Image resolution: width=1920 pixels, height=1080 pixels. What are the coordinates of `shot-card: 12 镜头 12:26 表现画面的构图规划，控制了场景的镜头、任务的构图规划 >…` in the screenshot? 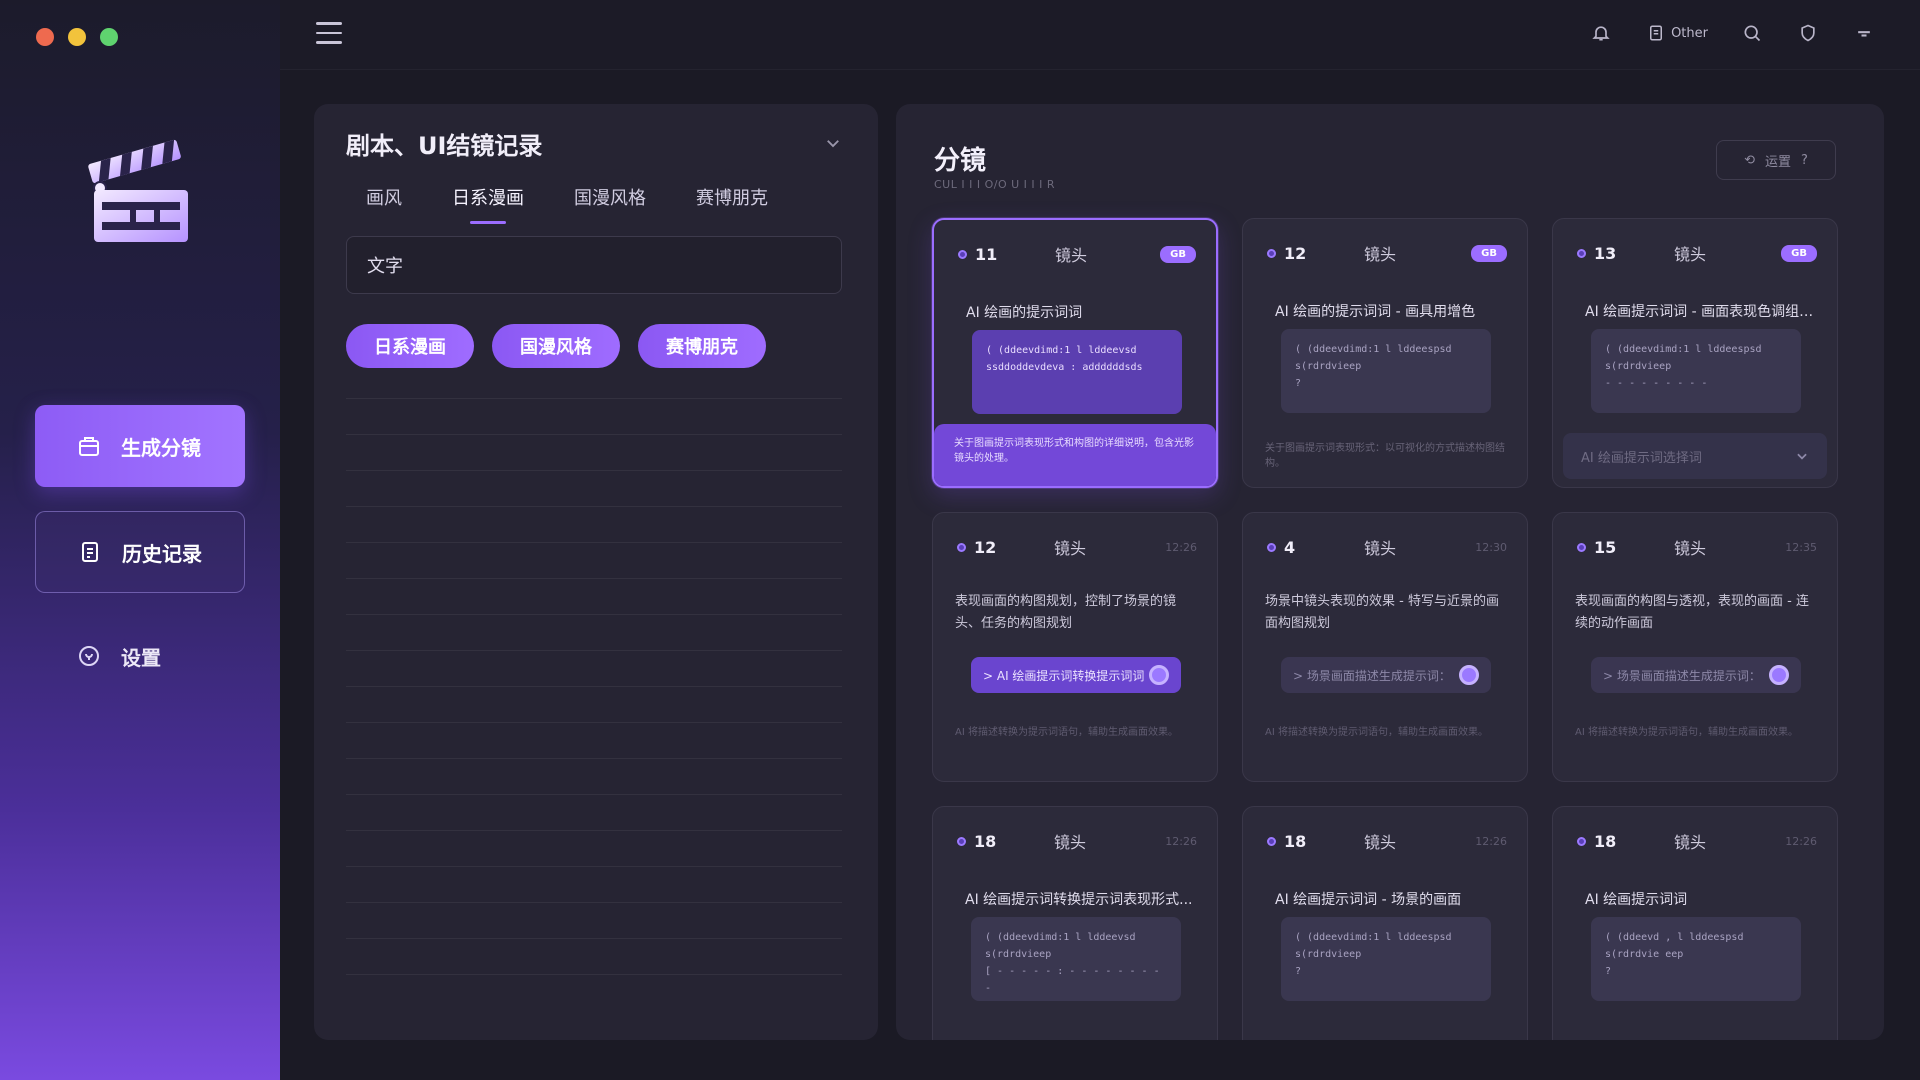 It's located at (1075, 647).